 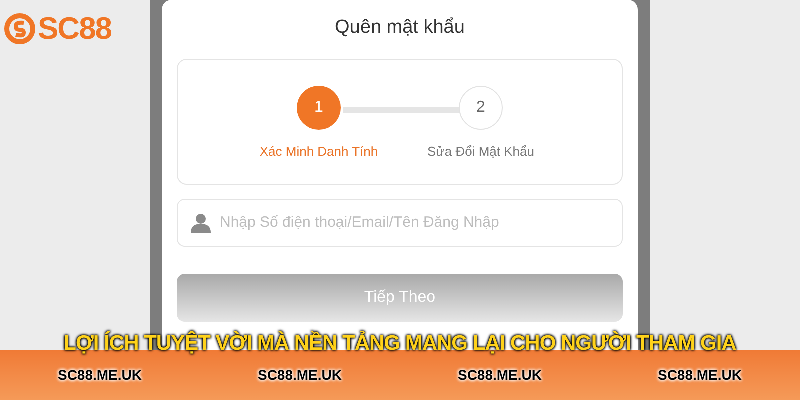 What do you see at coordinates (319, 151) in the screenshot?
I see `step-label: Xác Minh Danh Tính` at bounding box center [319, 151].